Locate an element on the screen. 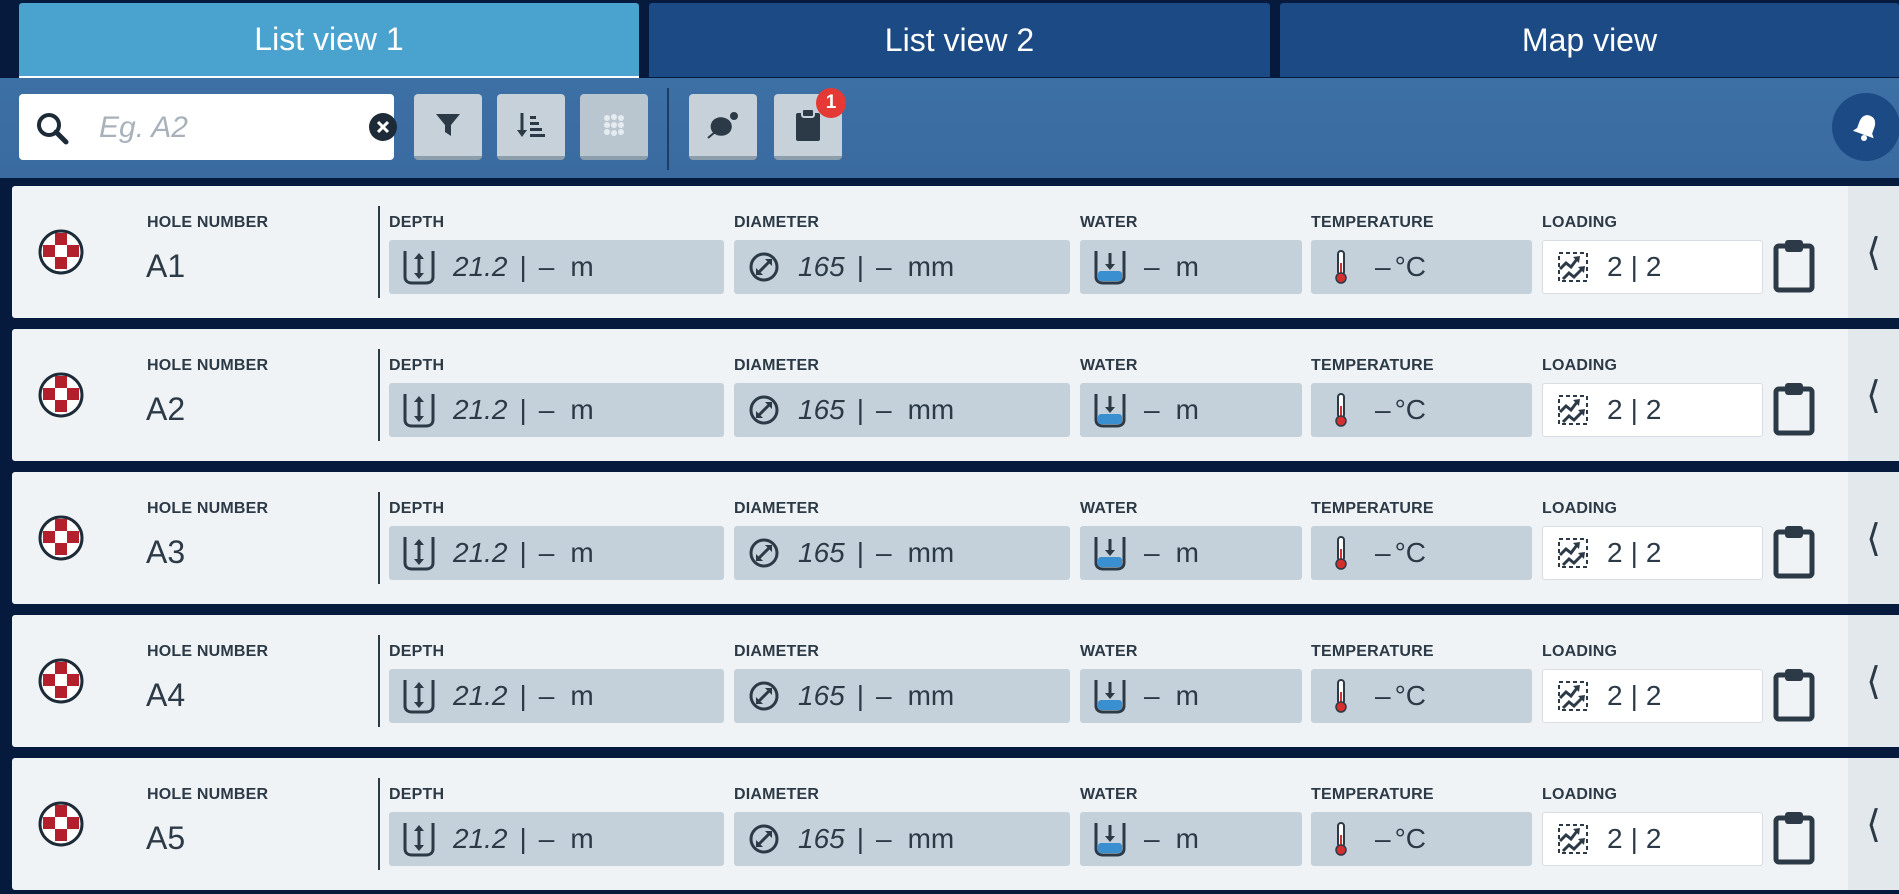  hole-row: HOLE NUMBER A5 DEPTH 21.2 | – m DIAMETER is located at coordinates (955, 824).